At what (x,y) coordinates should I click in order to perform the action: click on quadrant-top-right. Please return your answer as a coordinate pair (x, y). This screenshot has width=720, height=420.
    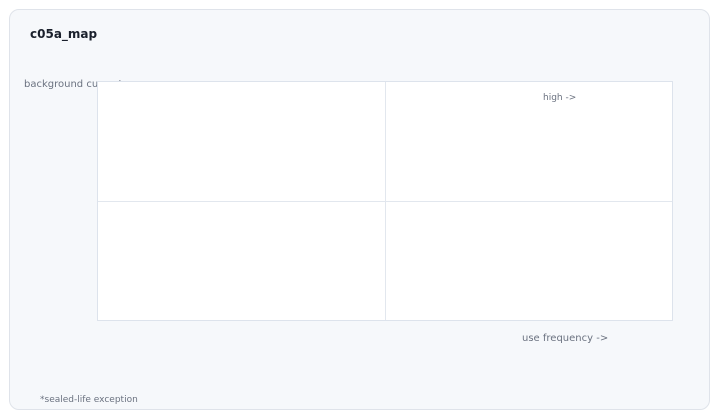
    Looking at the image, I should click on (528, 141).